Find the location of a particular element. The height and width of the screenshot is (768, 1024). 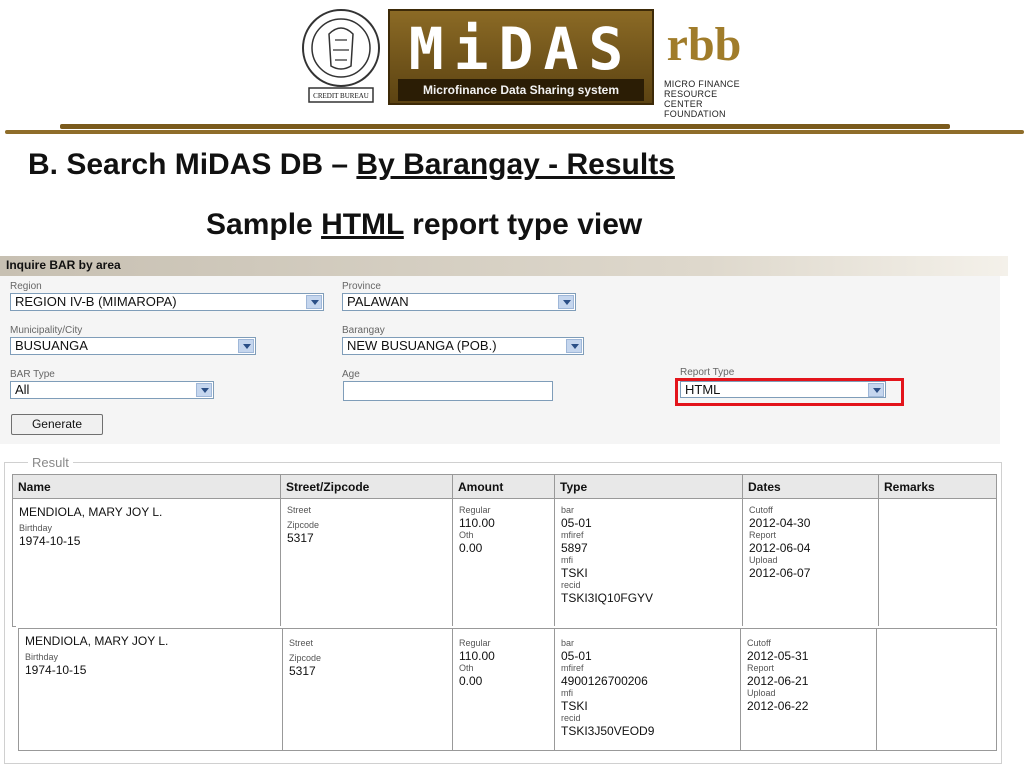

bankers-association-seal: CREDIT BUREAU is located at coordinates (341, 56).